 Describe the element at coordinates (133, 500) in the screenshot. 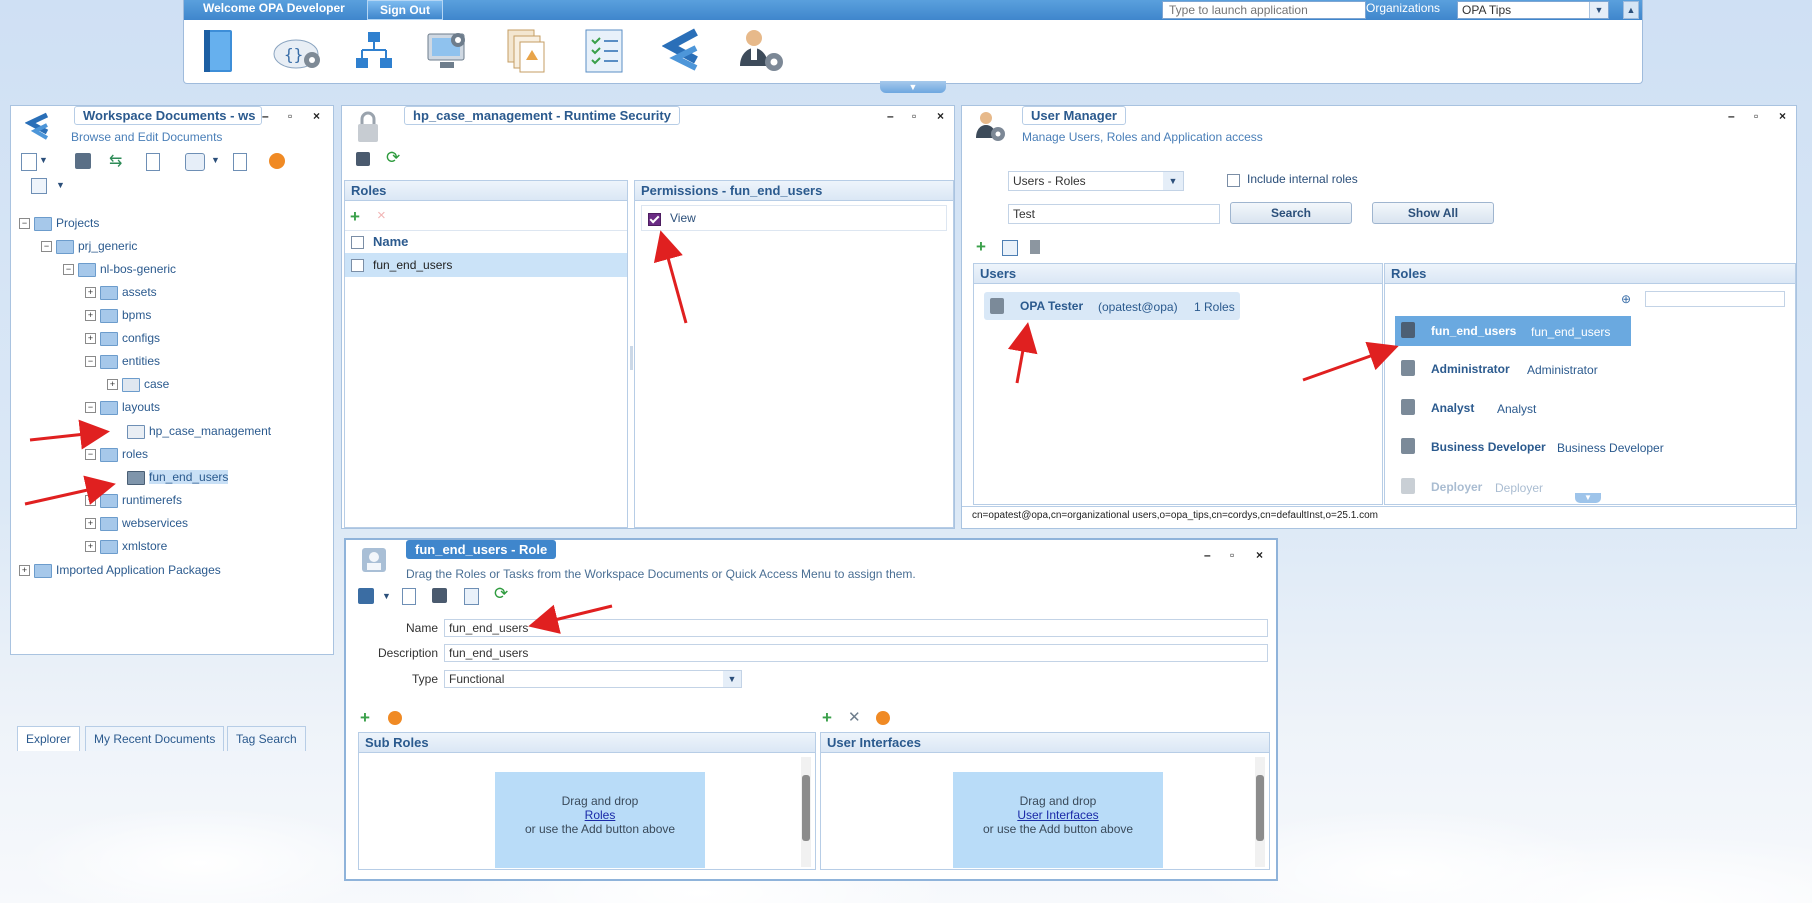

I see `tree-runtimerefs: + runtimerefs` at that location.